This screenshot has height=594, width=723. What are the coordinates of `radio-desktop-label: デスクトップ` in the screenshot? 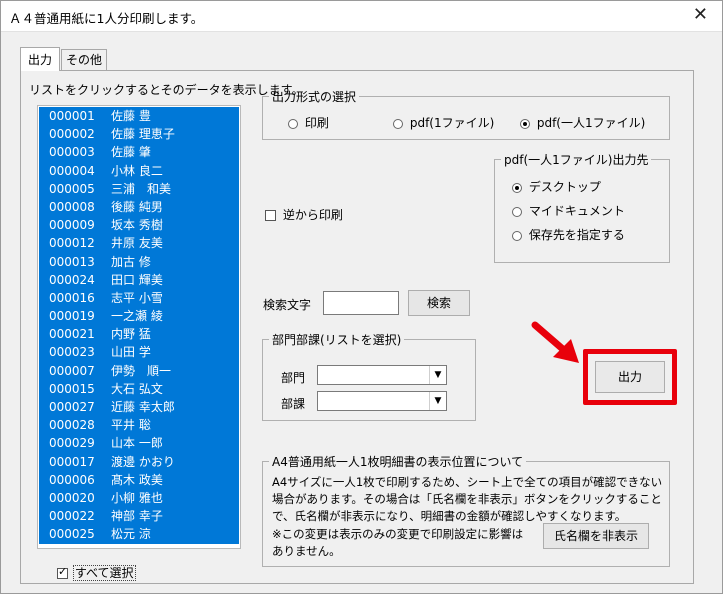 It's located at (564, 187).